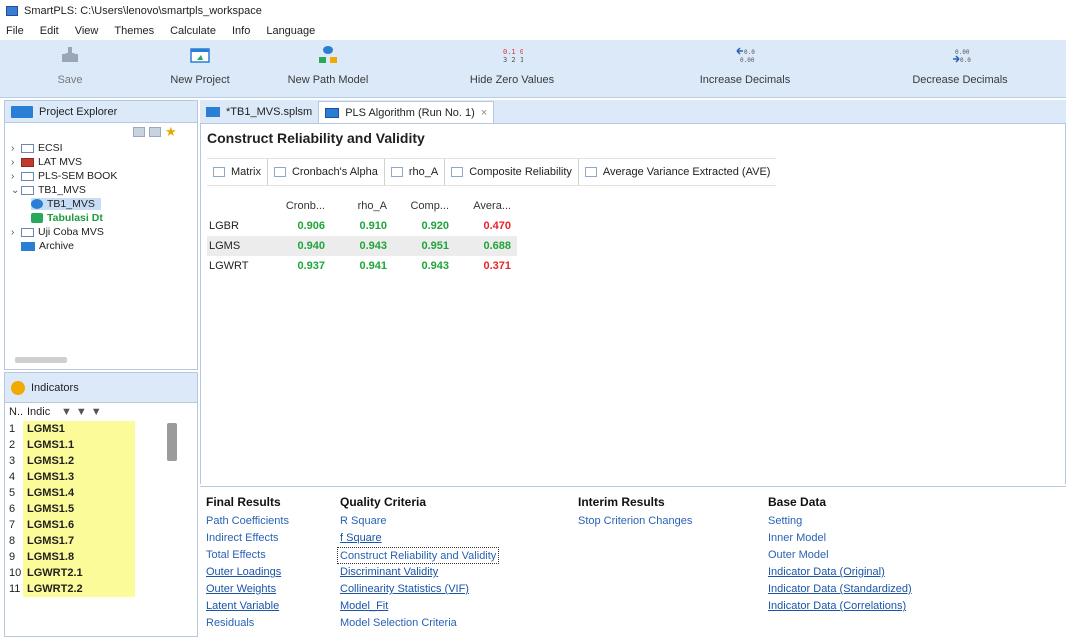 The height and width of the screenshot is (637, 1066). I want to click on link-model-selection-criteria: Model Selection Criteria, so click(419, 623).